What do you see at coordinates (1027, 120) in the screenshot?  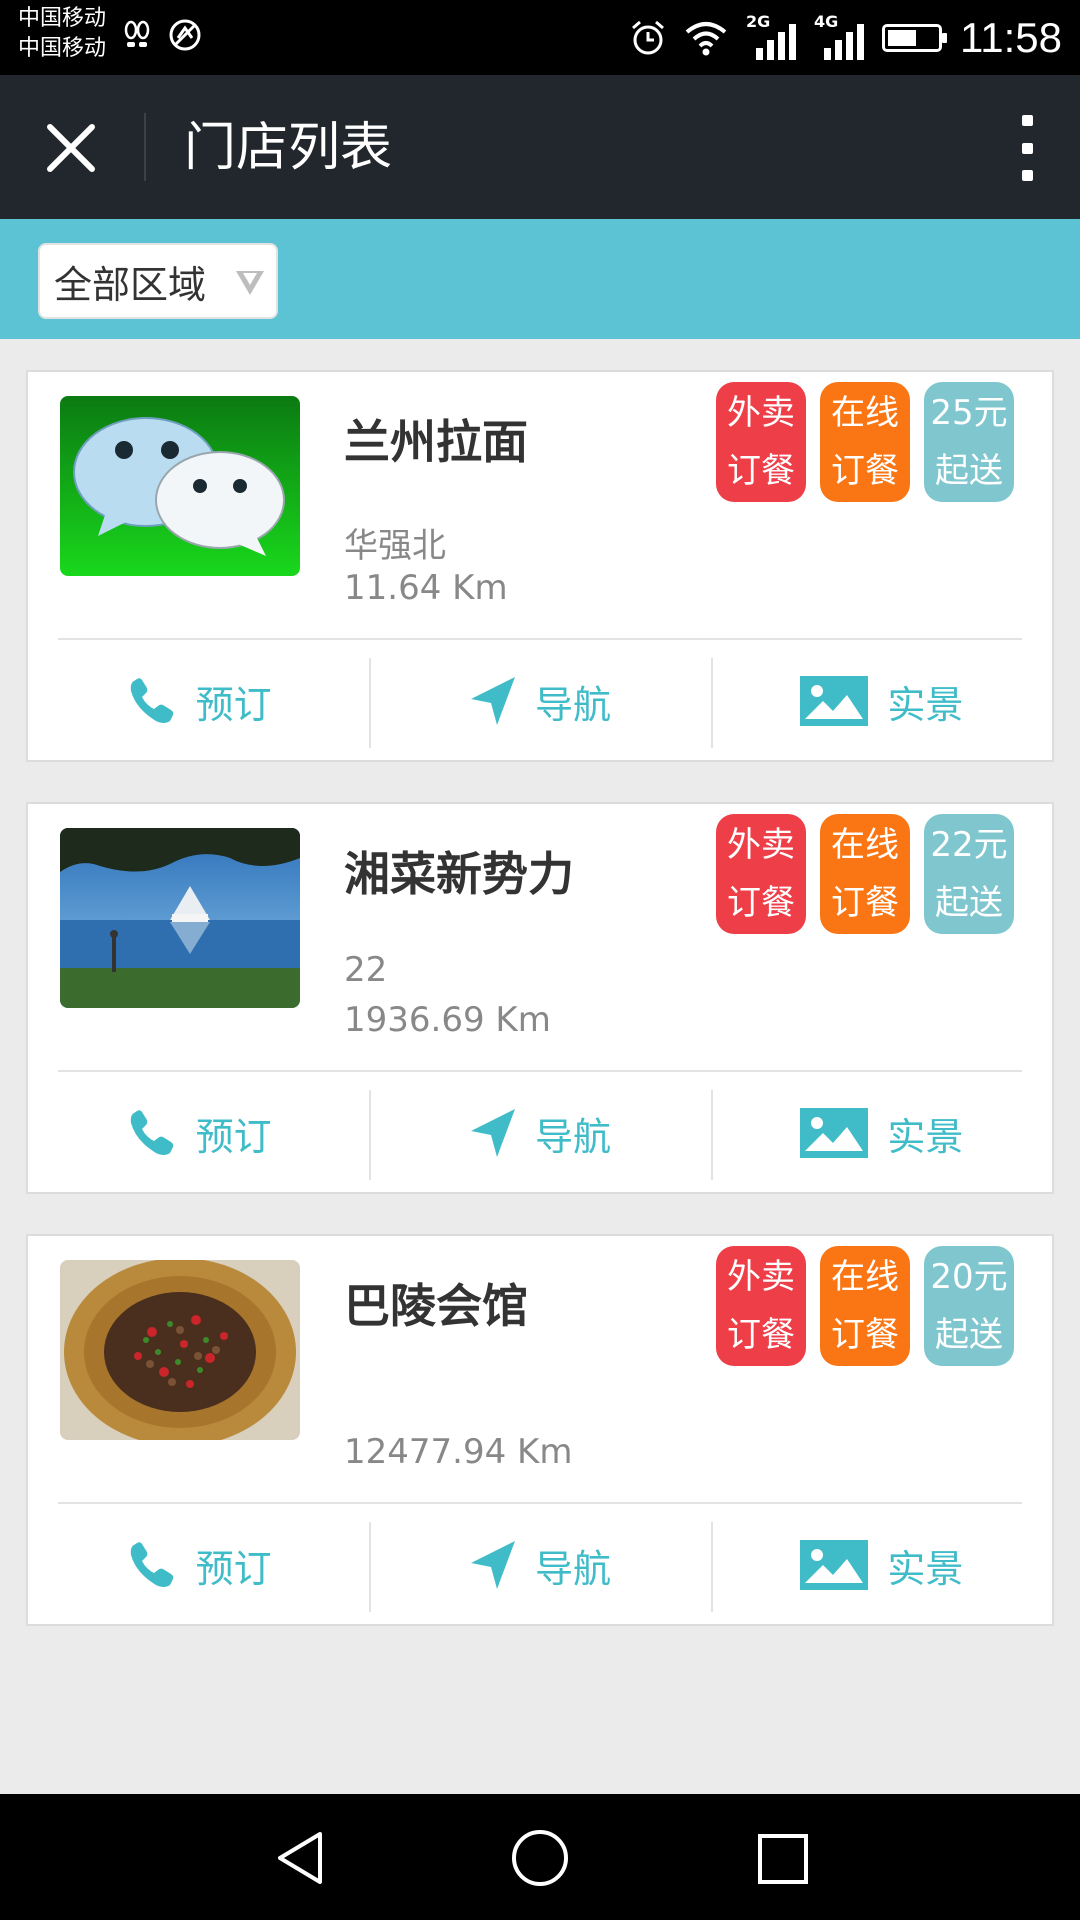 I see `more-vertical-icon` at bounding box center [1027, 120].